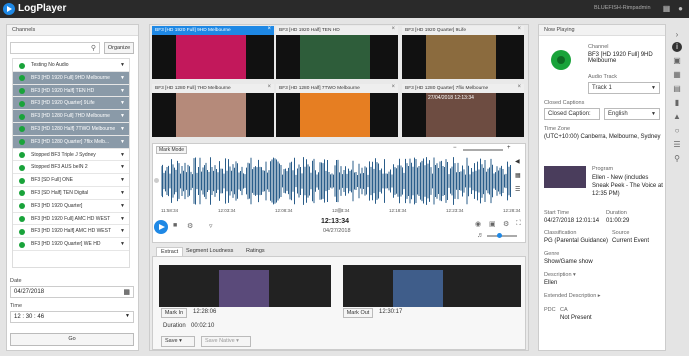  I want to click on chart-icon: ▦, so click(677, 75).